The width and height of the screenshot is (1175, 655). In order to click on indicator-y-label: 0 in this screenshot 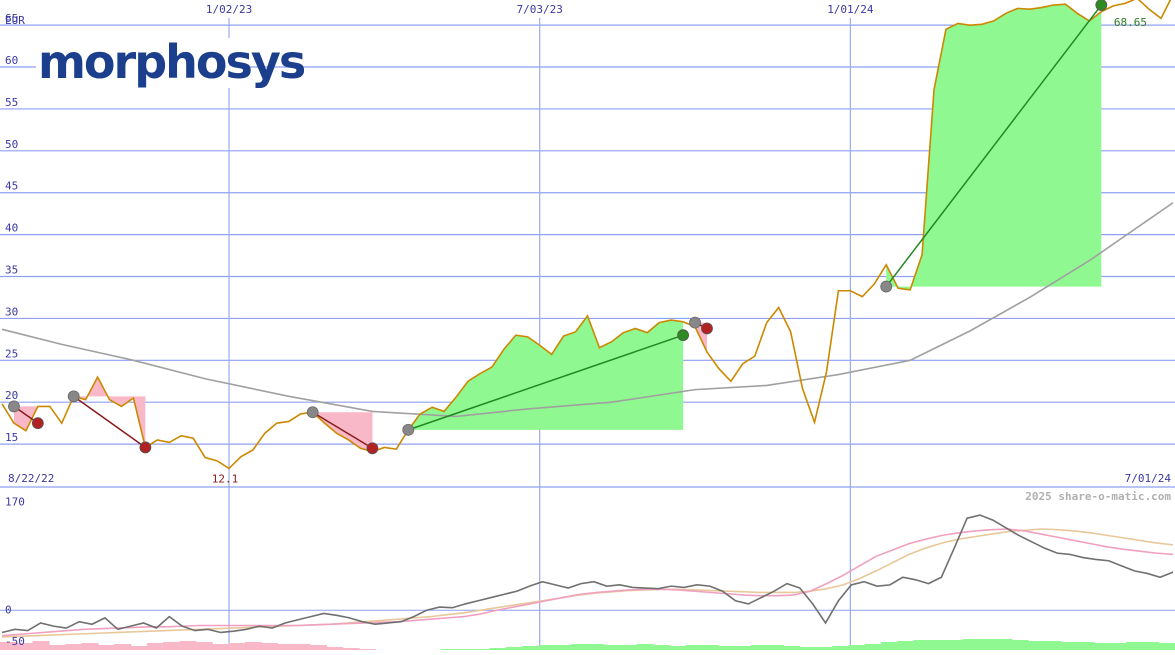, I will do `click(8, 609)`.